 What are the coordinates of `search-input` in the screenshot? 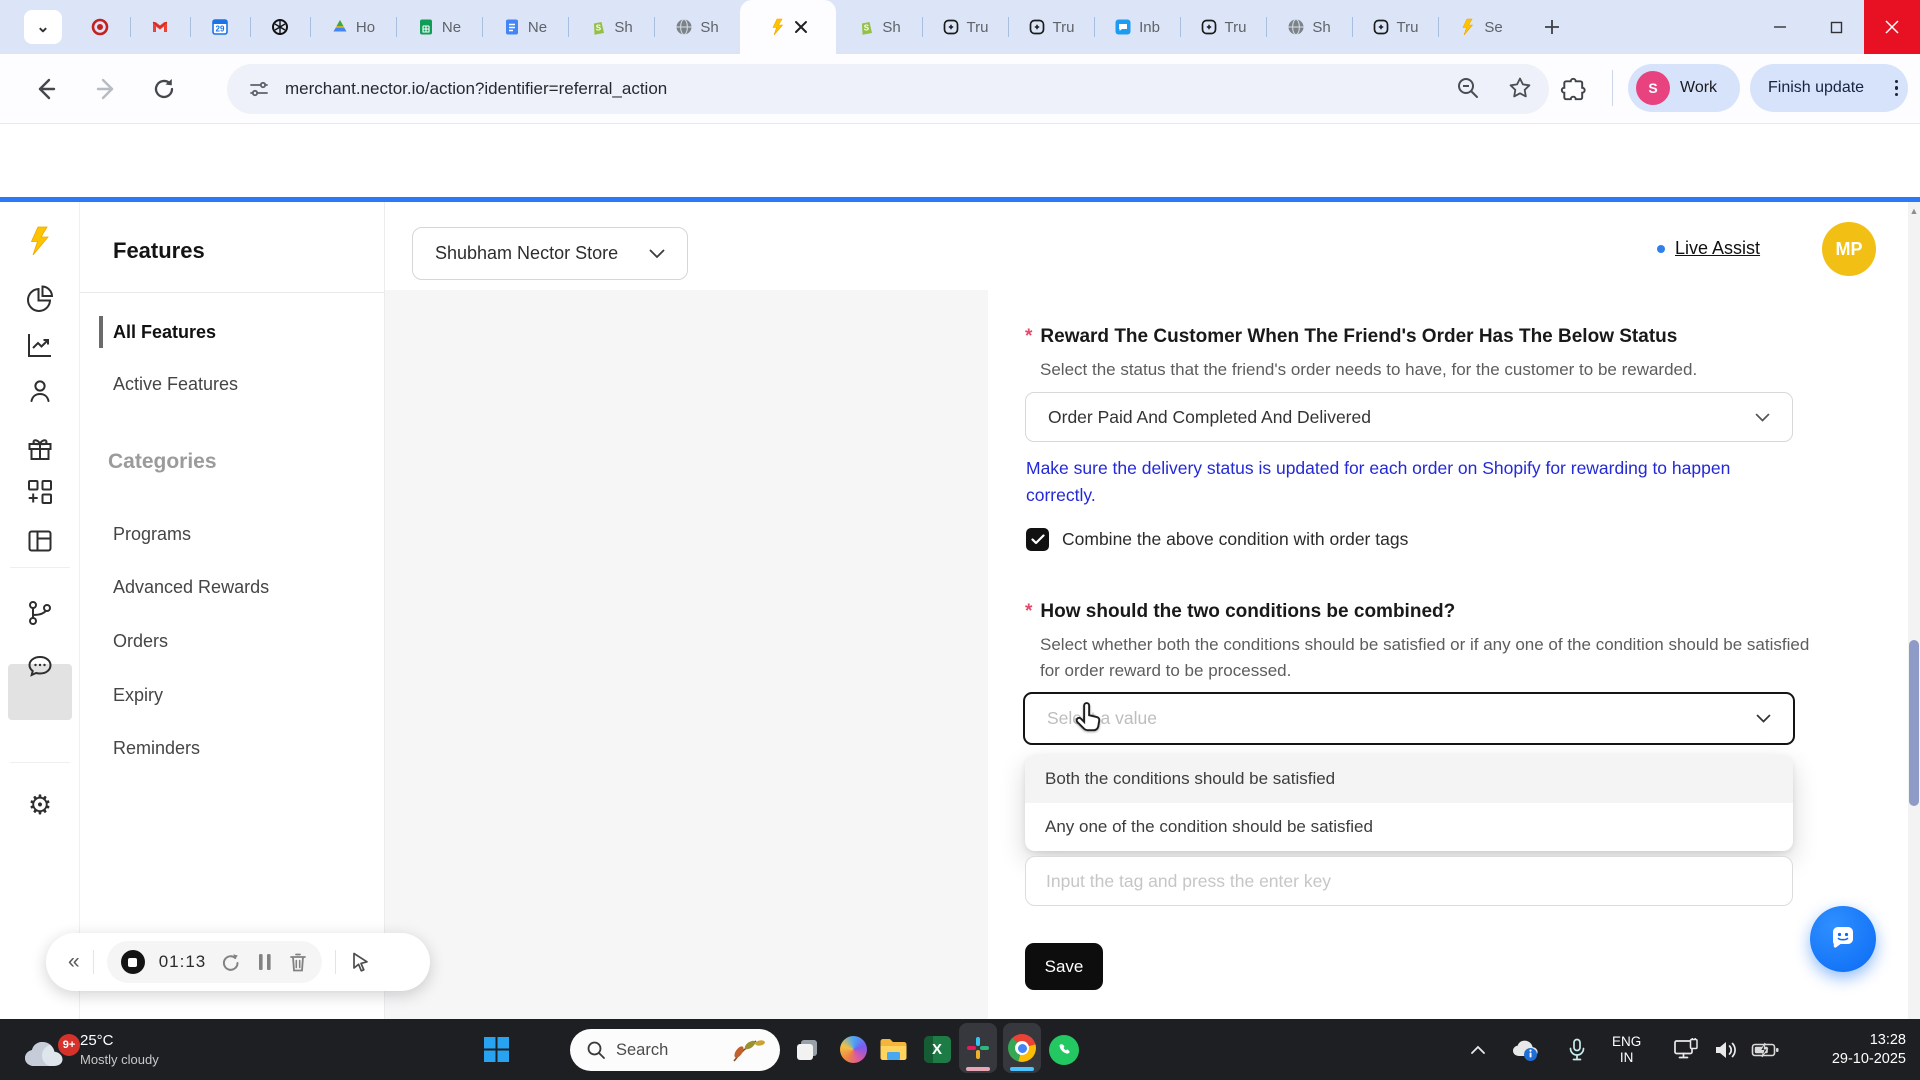 It's located at (671, 1050).